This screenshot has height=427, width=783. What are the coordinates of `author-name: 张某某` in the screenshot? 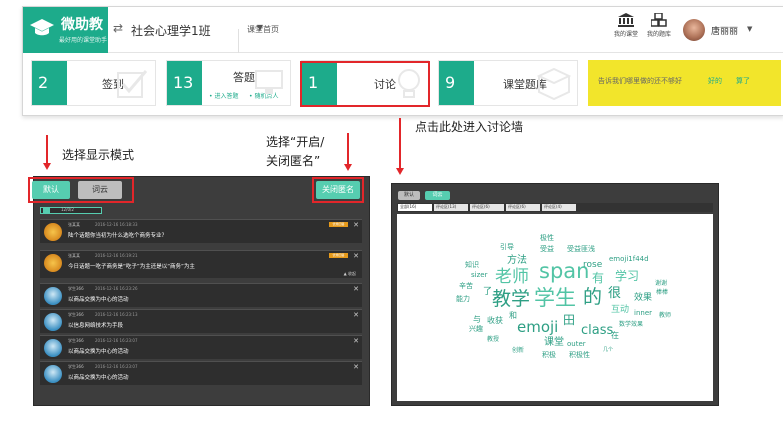 It's located at (74, 224).